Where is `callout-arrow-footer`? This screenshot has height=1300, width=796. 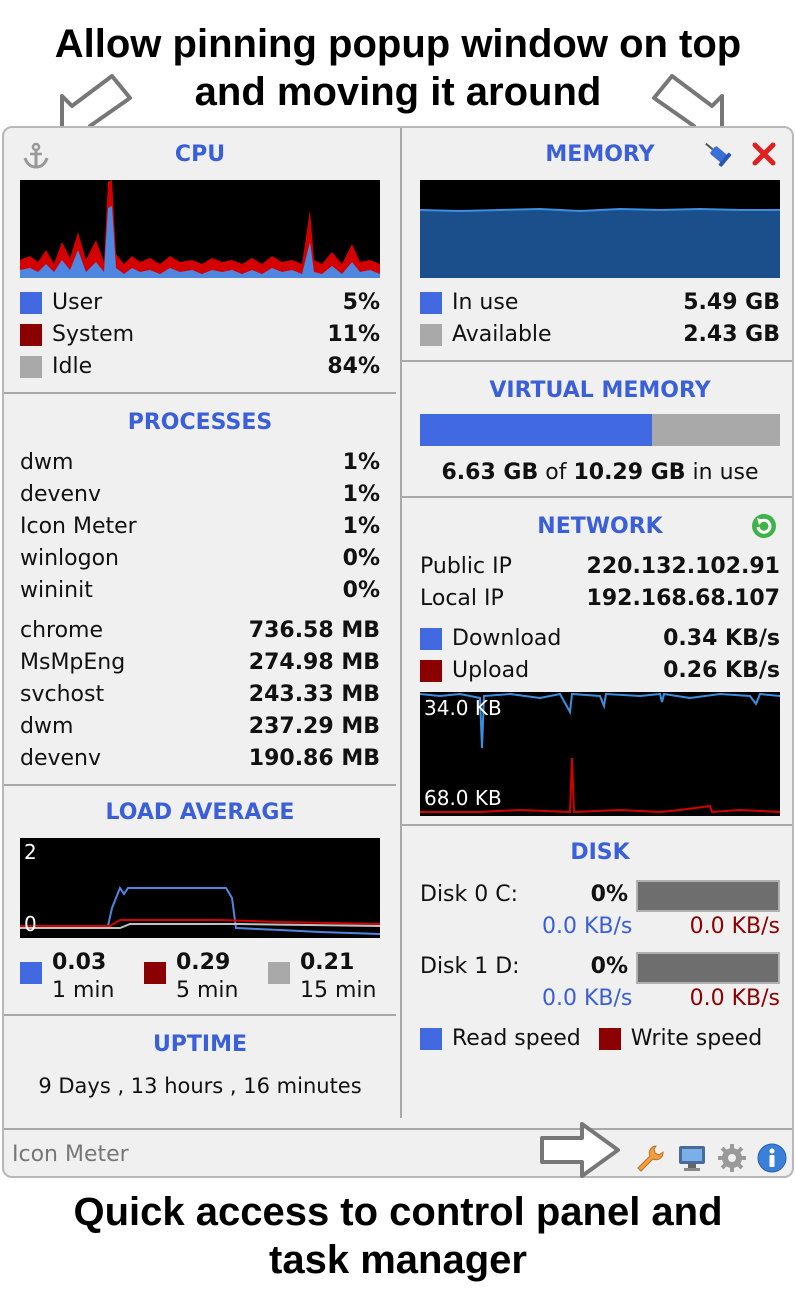
callout-arrow-footer is located at coordinates (580, 1150).